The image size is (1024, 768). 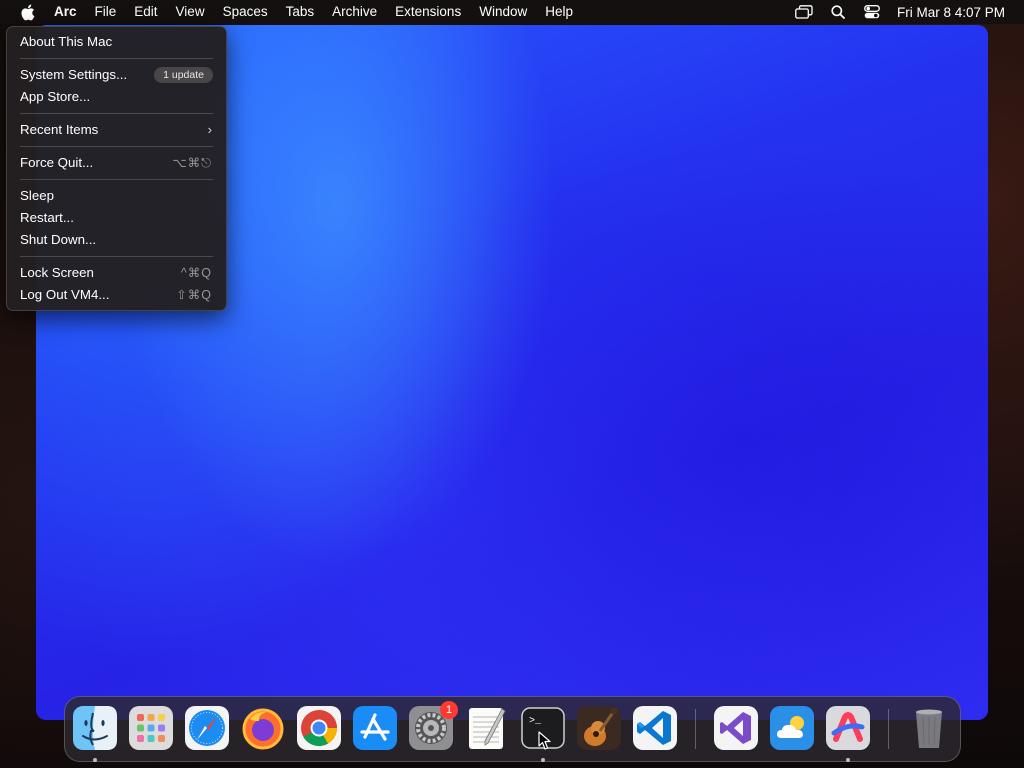 I want to click on menu-item-recent-items: Recent Items ›, so click(x=116, y=130).